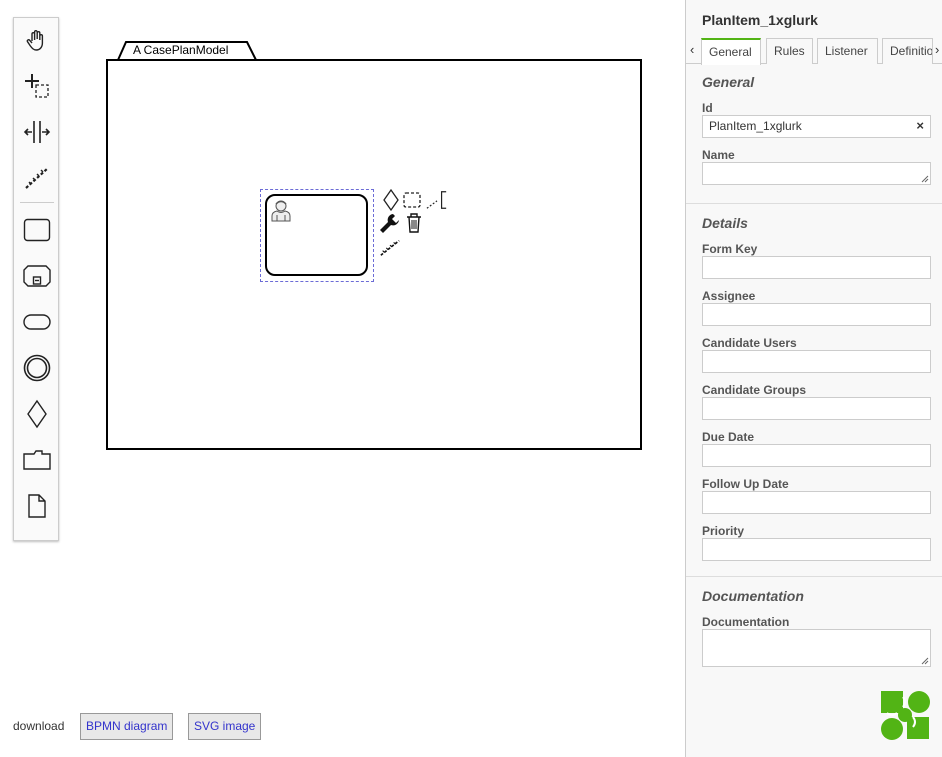 This screenshot has height=757, width=942. What do you see at coordinates (816, 126) in the screenshot?
I see `id-field: PlanItem_1xglurk ×` at bounding box center [816, 126].